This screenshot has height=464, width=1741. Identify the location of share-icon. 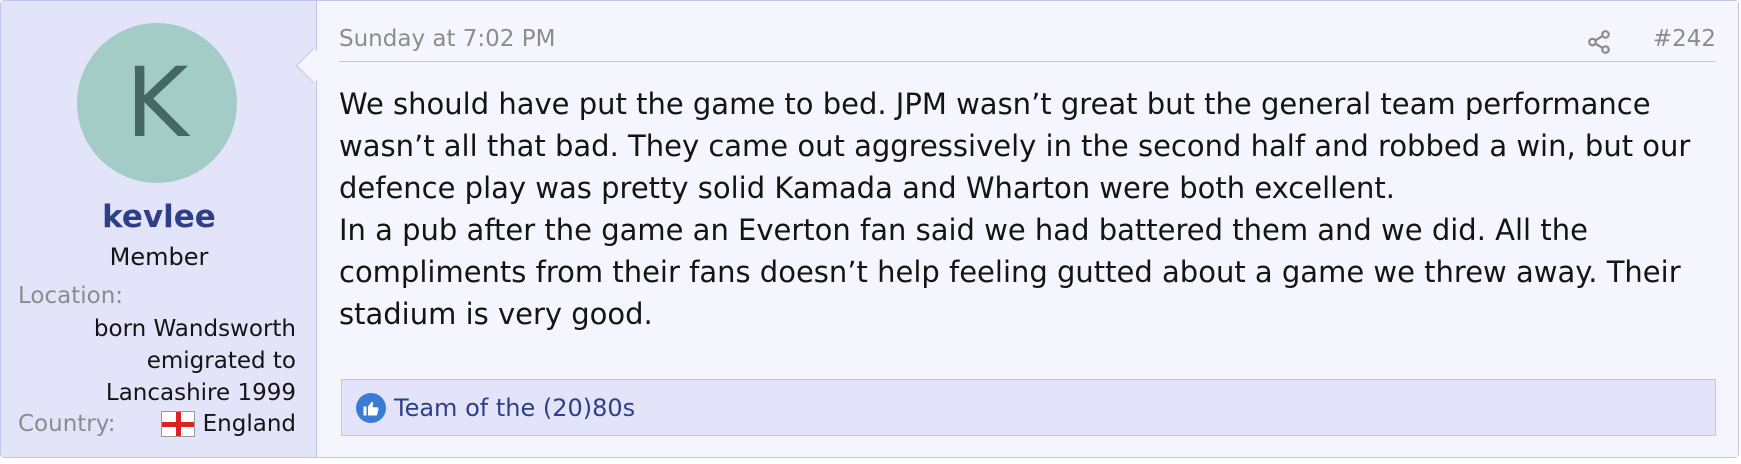
(1599, 42).